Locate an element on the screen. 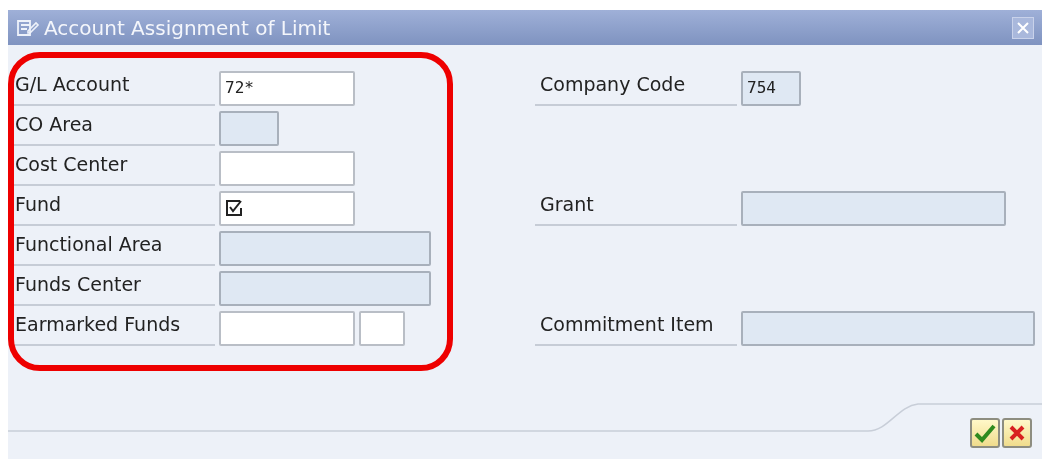  confirm-button is located at coordinates (985, 433).